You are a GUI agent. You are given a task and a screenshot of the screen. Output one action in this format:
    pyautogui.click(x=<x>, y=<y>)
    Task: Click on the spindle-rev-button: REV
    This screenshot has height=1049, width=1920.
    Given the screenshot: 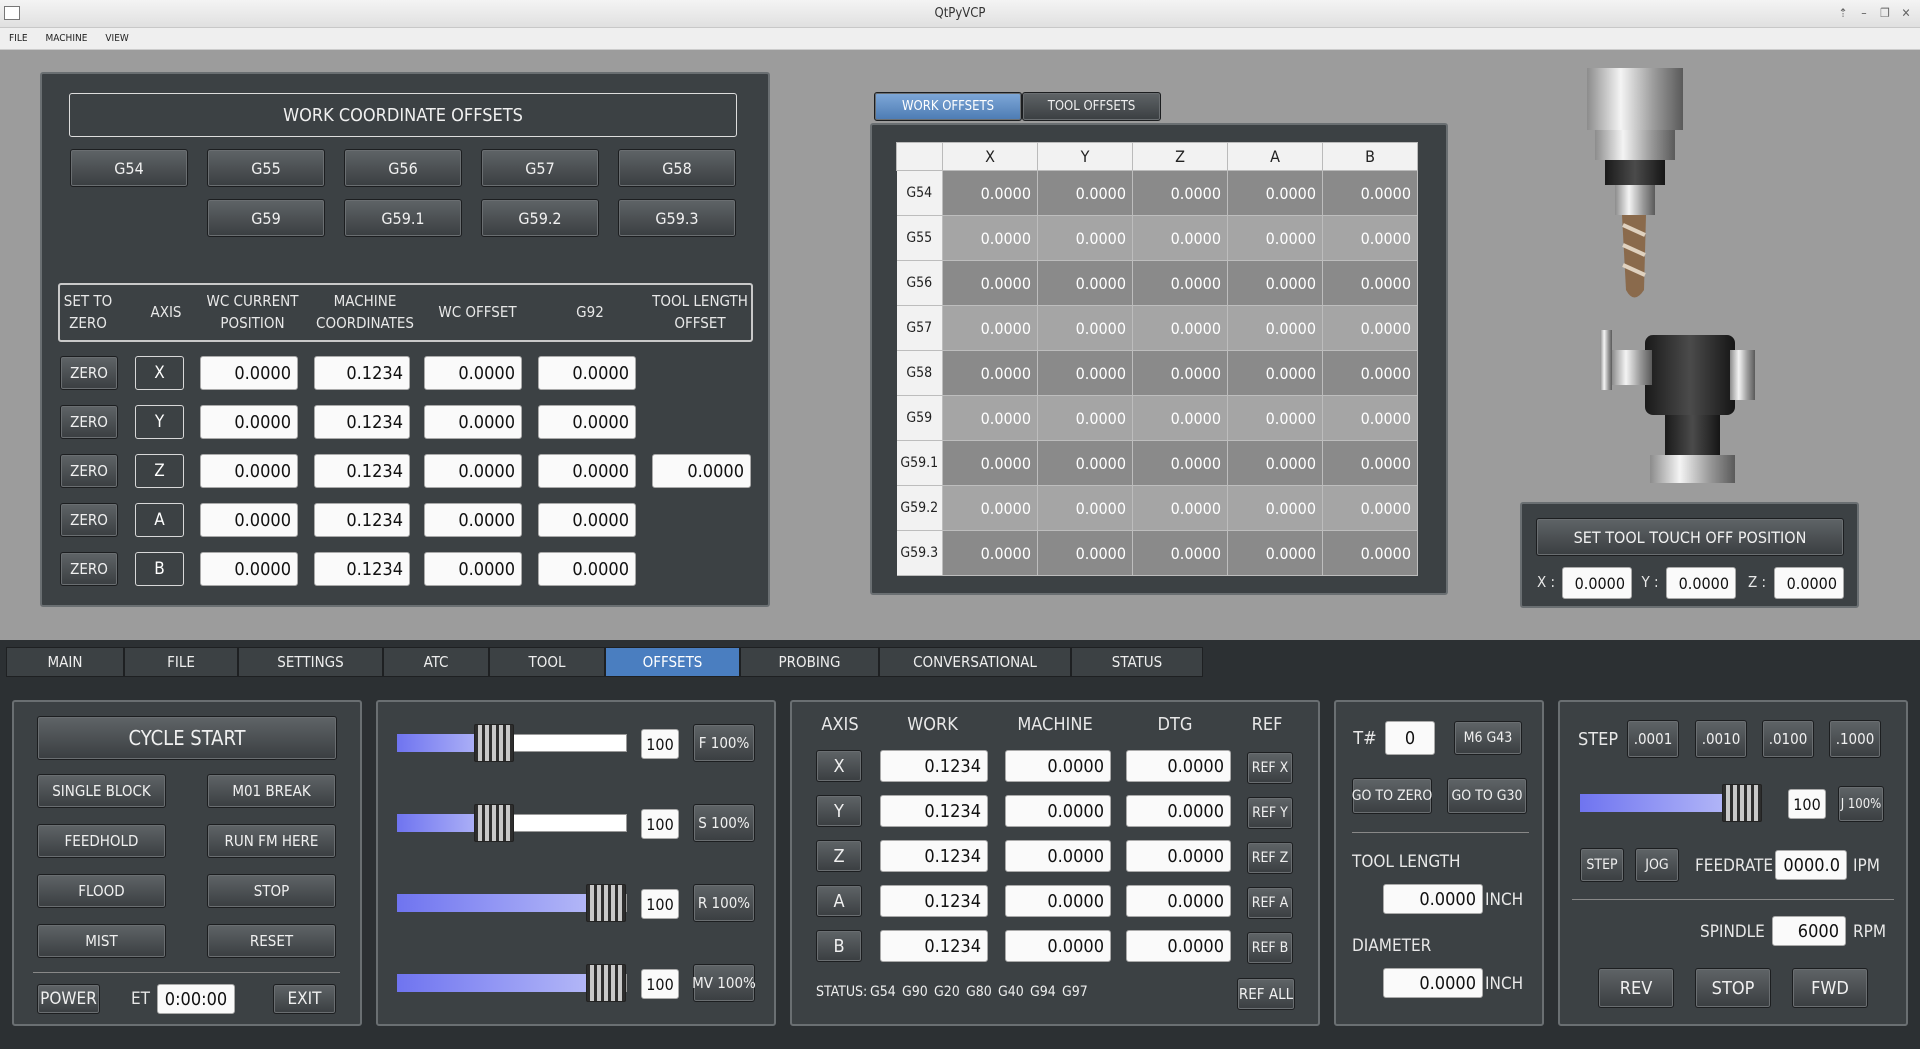 What is the action you would take?
    pyautogui.click(x=1636, y=988)
    